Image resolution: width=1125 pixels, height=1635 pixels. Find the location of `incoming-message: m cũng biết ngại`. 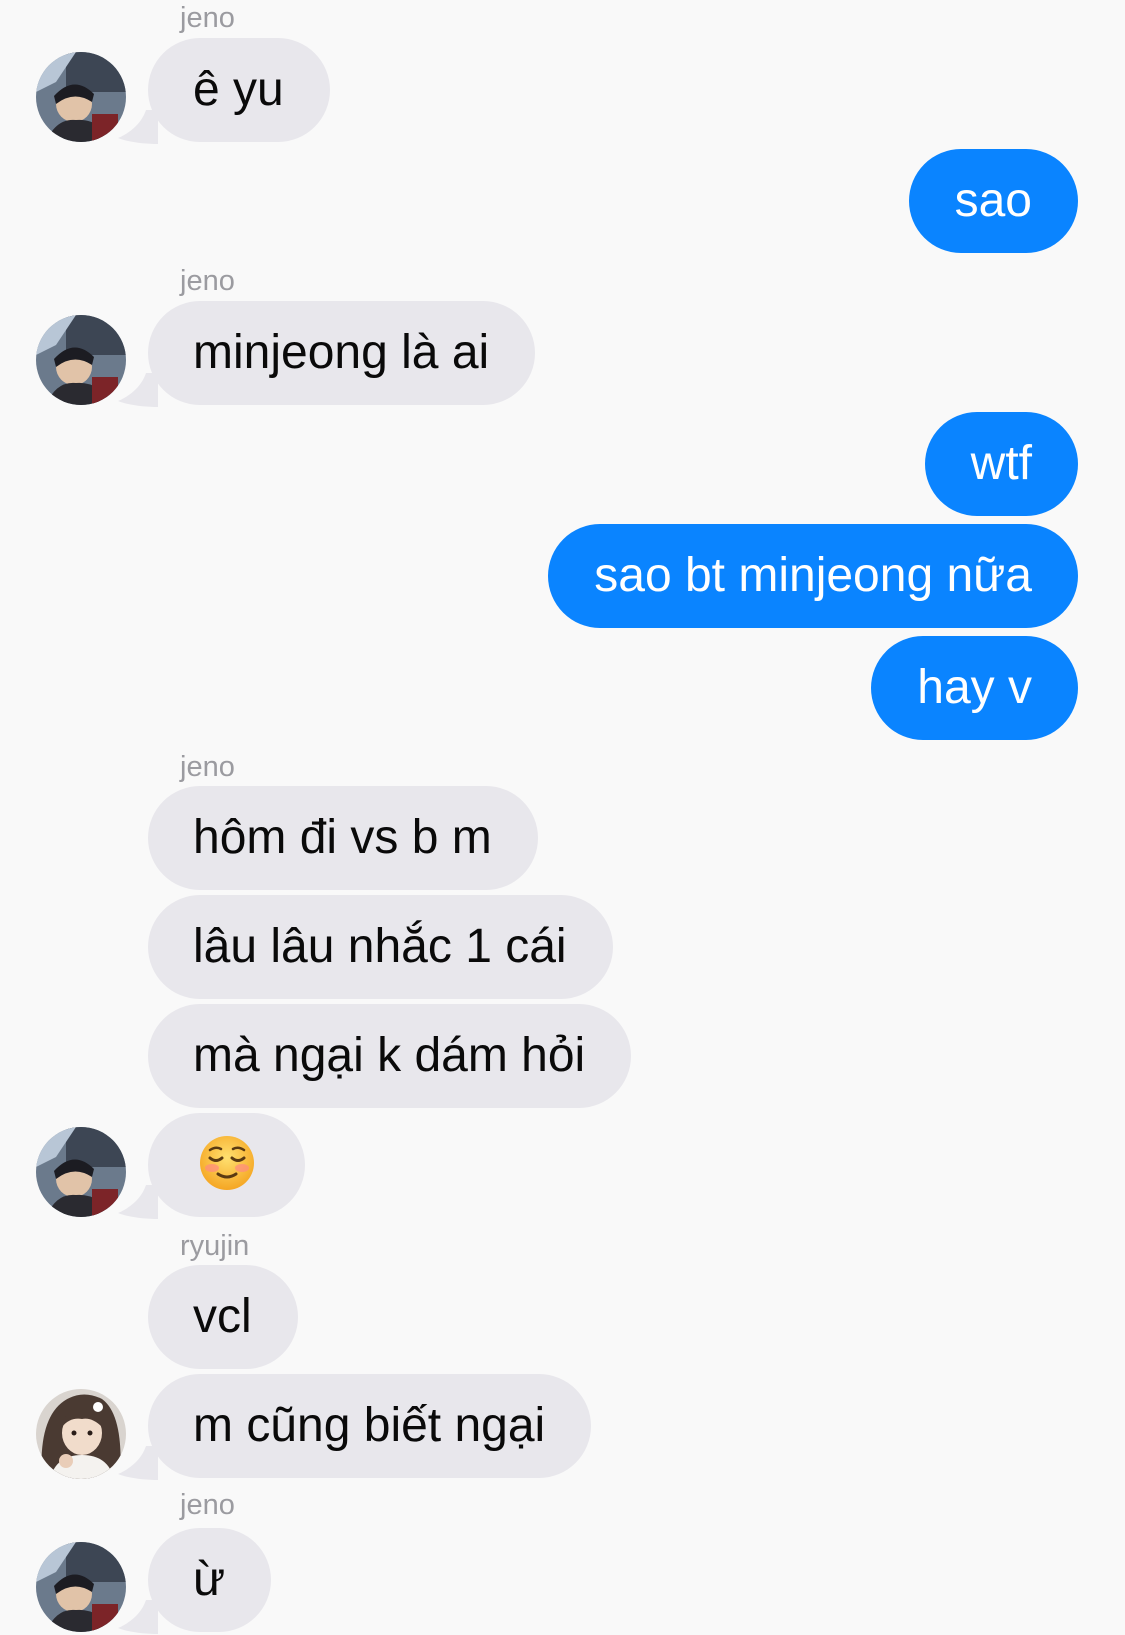

incoming-message: m cũng biết ngại is located at coordinates (370, 1426).